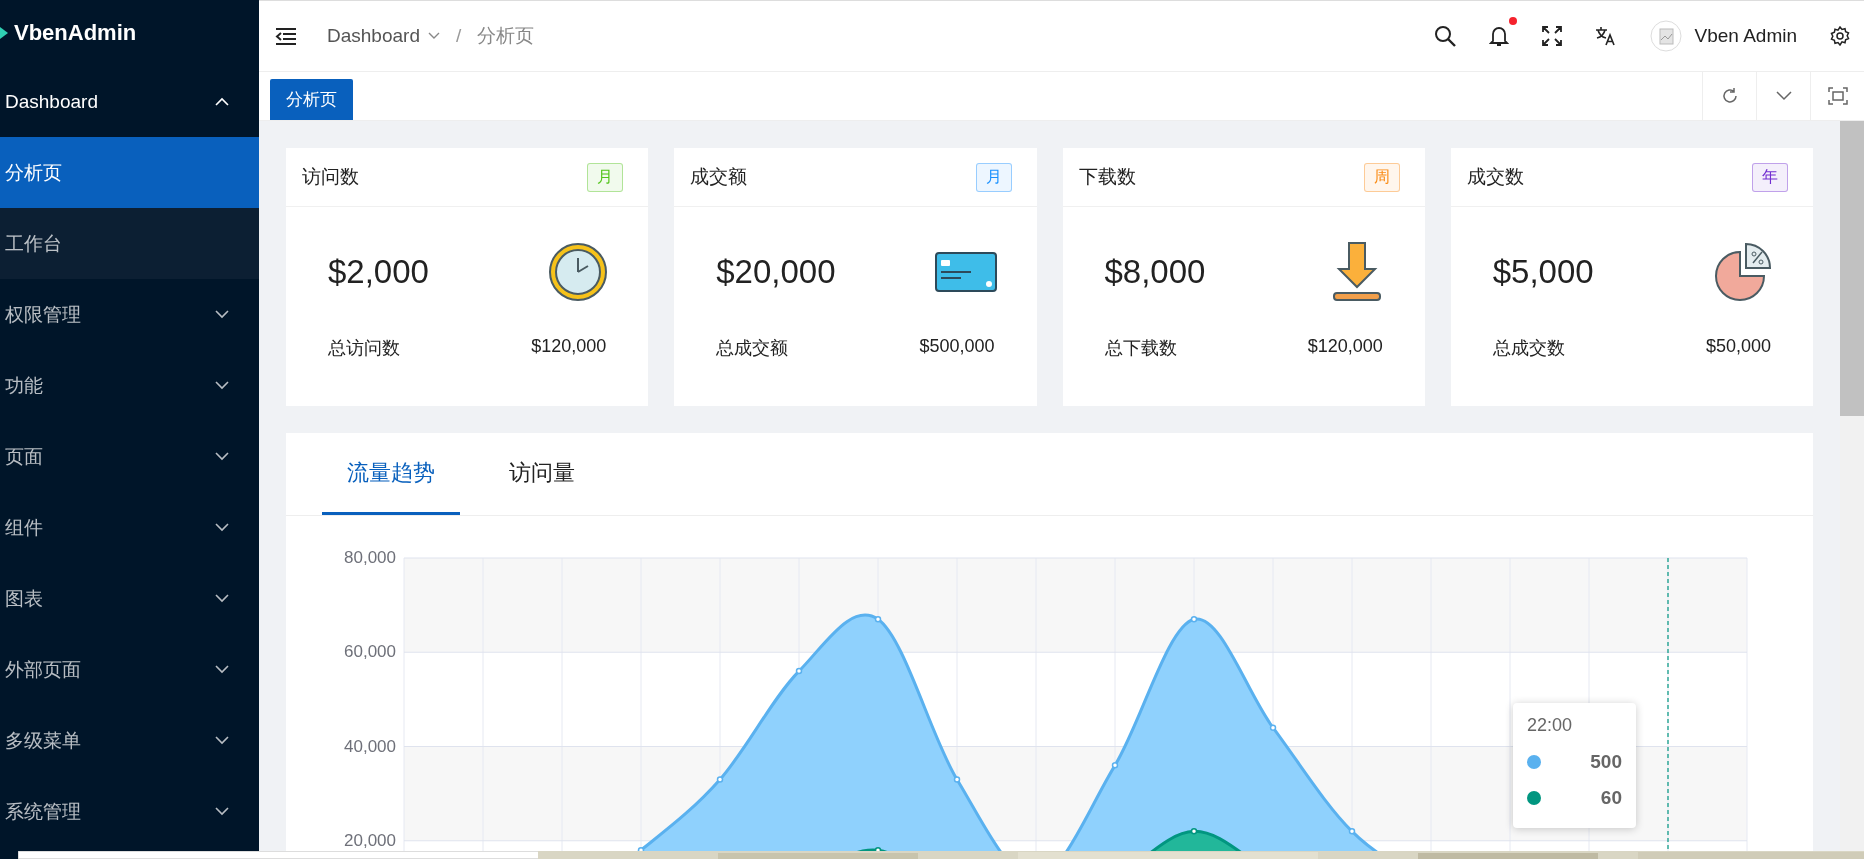  What do you see at coordinates (378, 271) in the screenshot?
I see `stat-value: $2,000` at bounding box center [378, 271].